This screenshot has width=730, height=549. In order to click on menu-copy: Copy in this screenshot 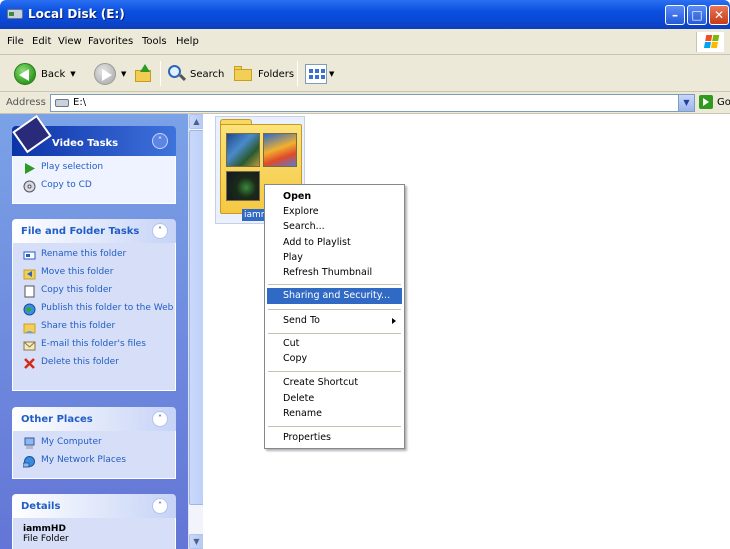, I will do `click(334, 359)`.